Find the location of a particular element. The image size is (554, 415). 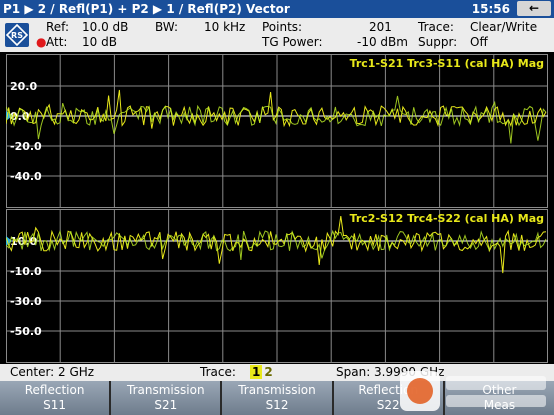

bw-label: BW: is located at coordinates (167, 27).